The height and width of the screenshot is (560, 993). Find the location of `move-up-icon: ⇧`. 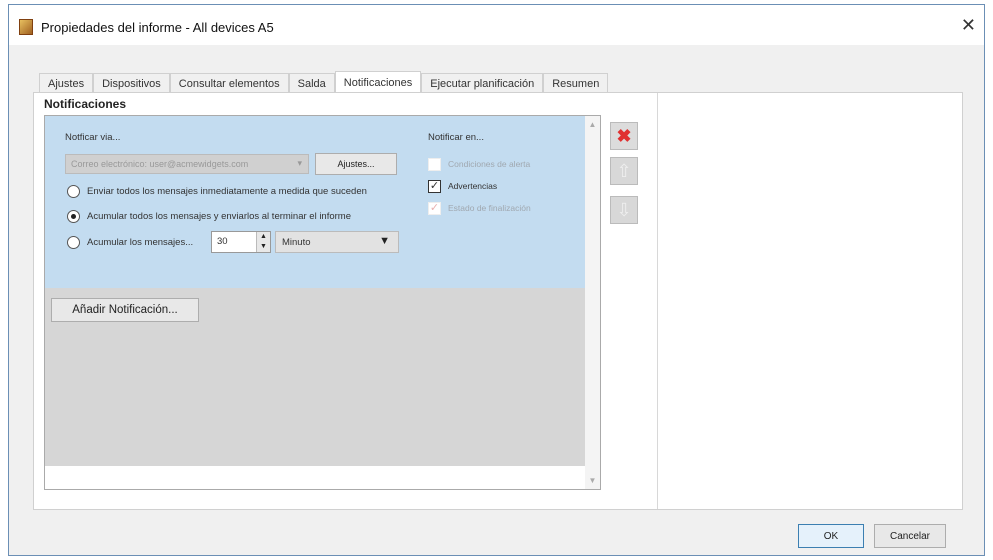

move-up-icon: ⇧ is located at coordinates (624, 171).